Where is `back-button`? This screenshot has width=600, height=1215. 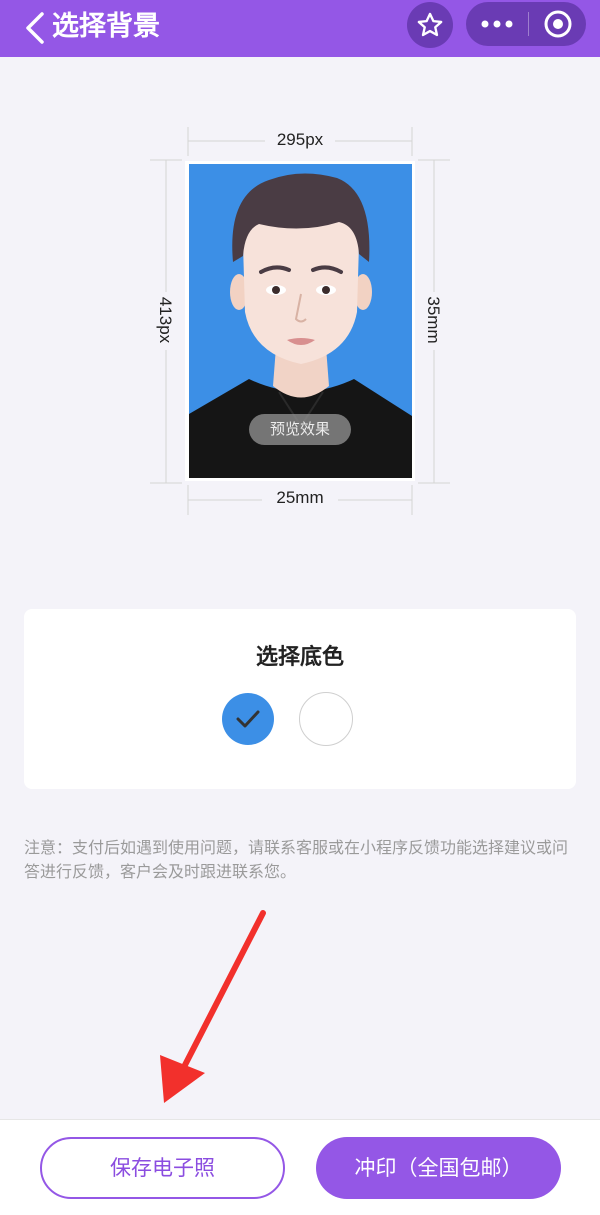
back-button is located at coordinates (35, 28).